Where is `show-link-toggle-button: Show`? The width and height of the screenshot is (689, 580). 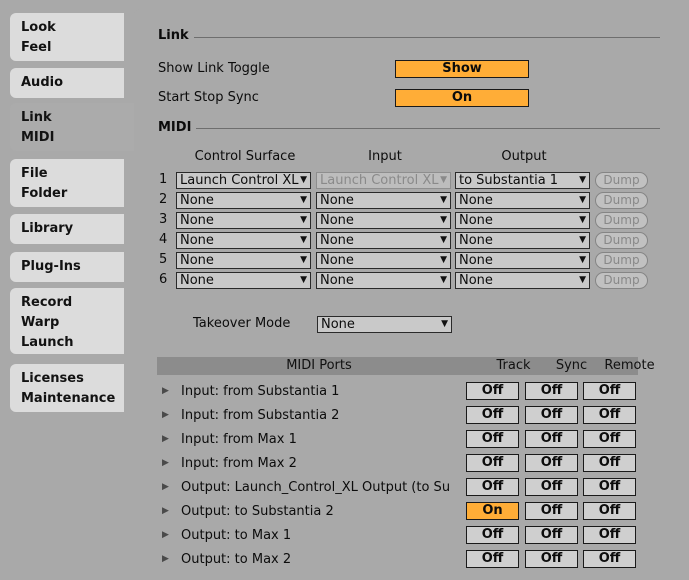 show-link-toggle-button: Show is located at coordinates (462, 69).